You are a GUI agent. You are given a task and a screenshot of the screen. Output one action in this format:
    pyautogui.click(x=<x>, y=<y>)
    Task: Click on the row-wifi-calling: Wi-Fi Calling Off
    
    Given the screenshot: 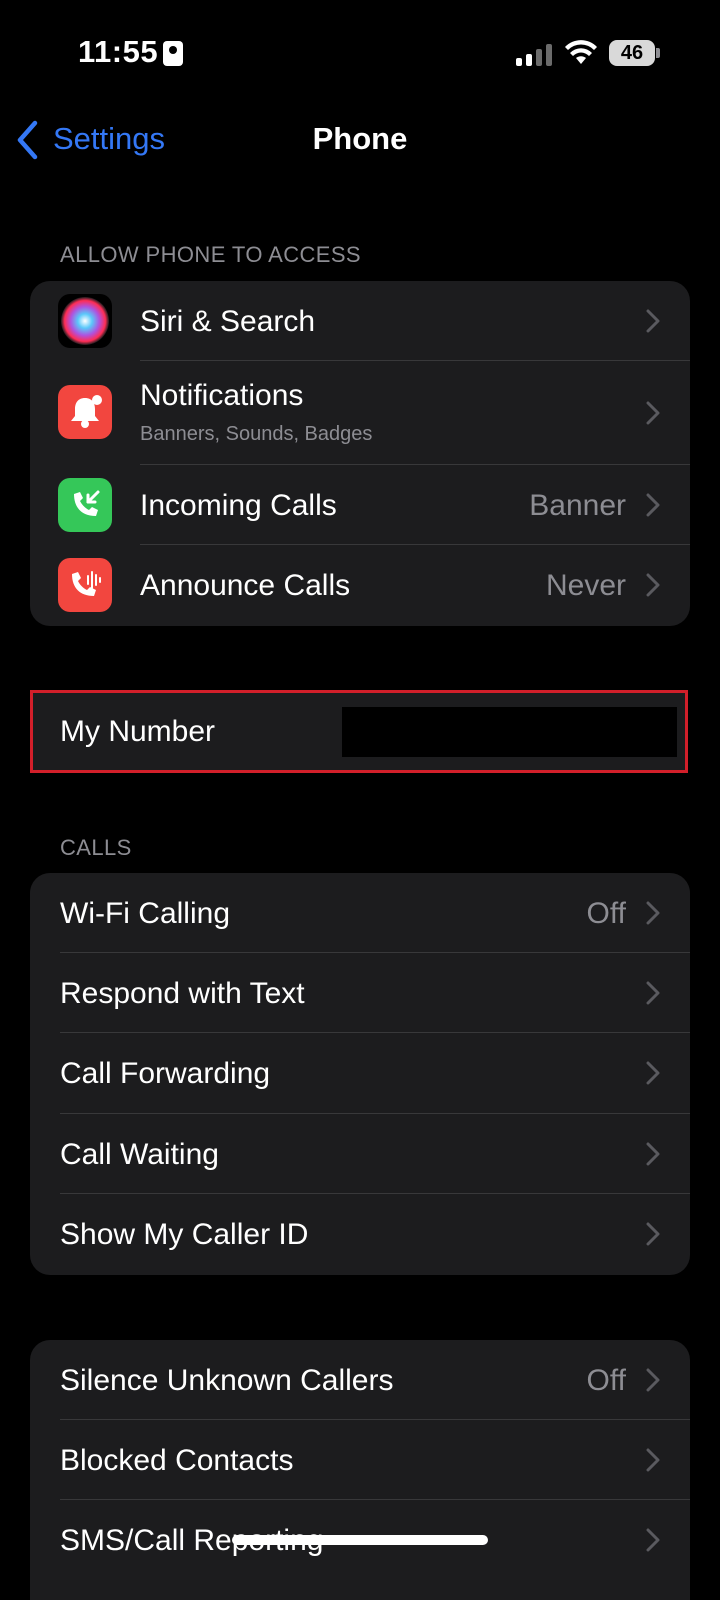 What is the action you would take?
    pyautogui.click(x=360, y=913)
    